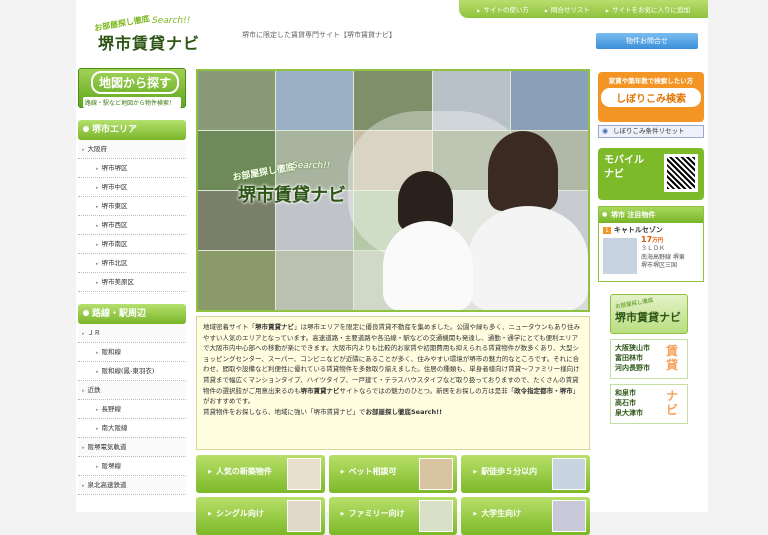  What do you see at coordinates (243, 471) in the screenshot?
I see `pickup-new-build-label: 人気の新築物件` at bounding box center [243, 471].